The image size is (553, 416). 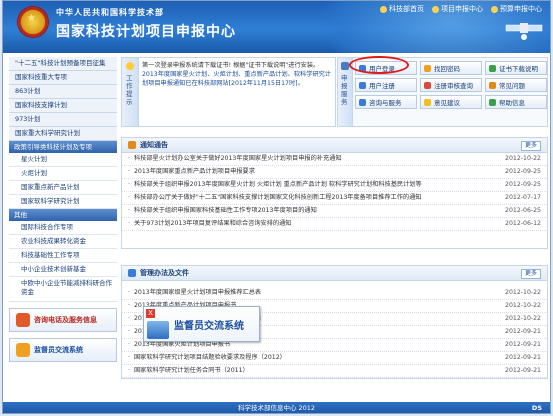 What do you see at coordinates (33, 22) in the screenshot?
I see `national-emblem-icon: ★` at bounding box center [33, 22].